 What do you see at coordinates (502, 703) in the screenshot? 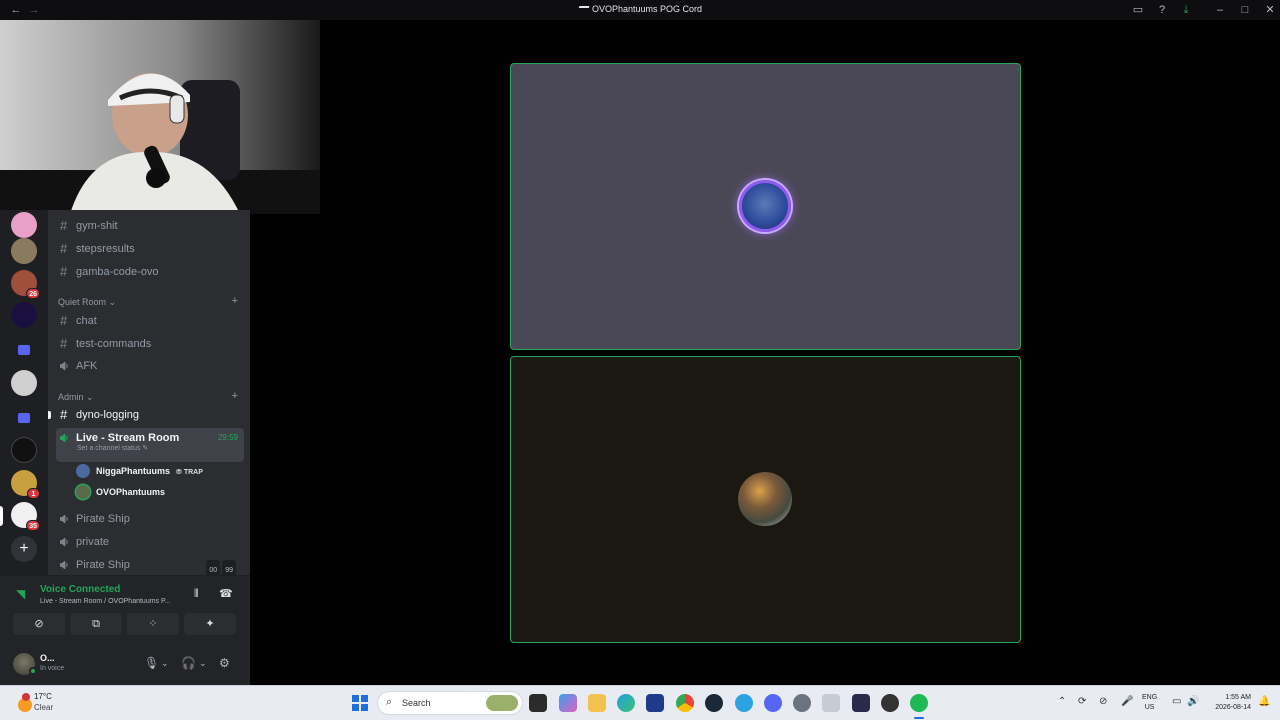
I see `search-highlight-image` at bounding box center [502, 703].